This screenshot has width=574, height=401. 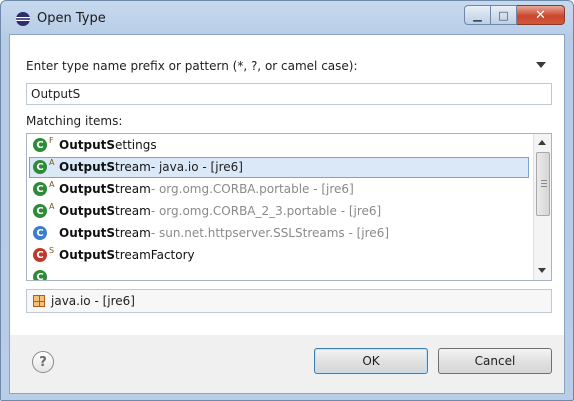 What do you see at coordinates (280, 255) in the screenshot?
I see `list-item: C S OutputStreamFactory` at bounding box center [280, 255].